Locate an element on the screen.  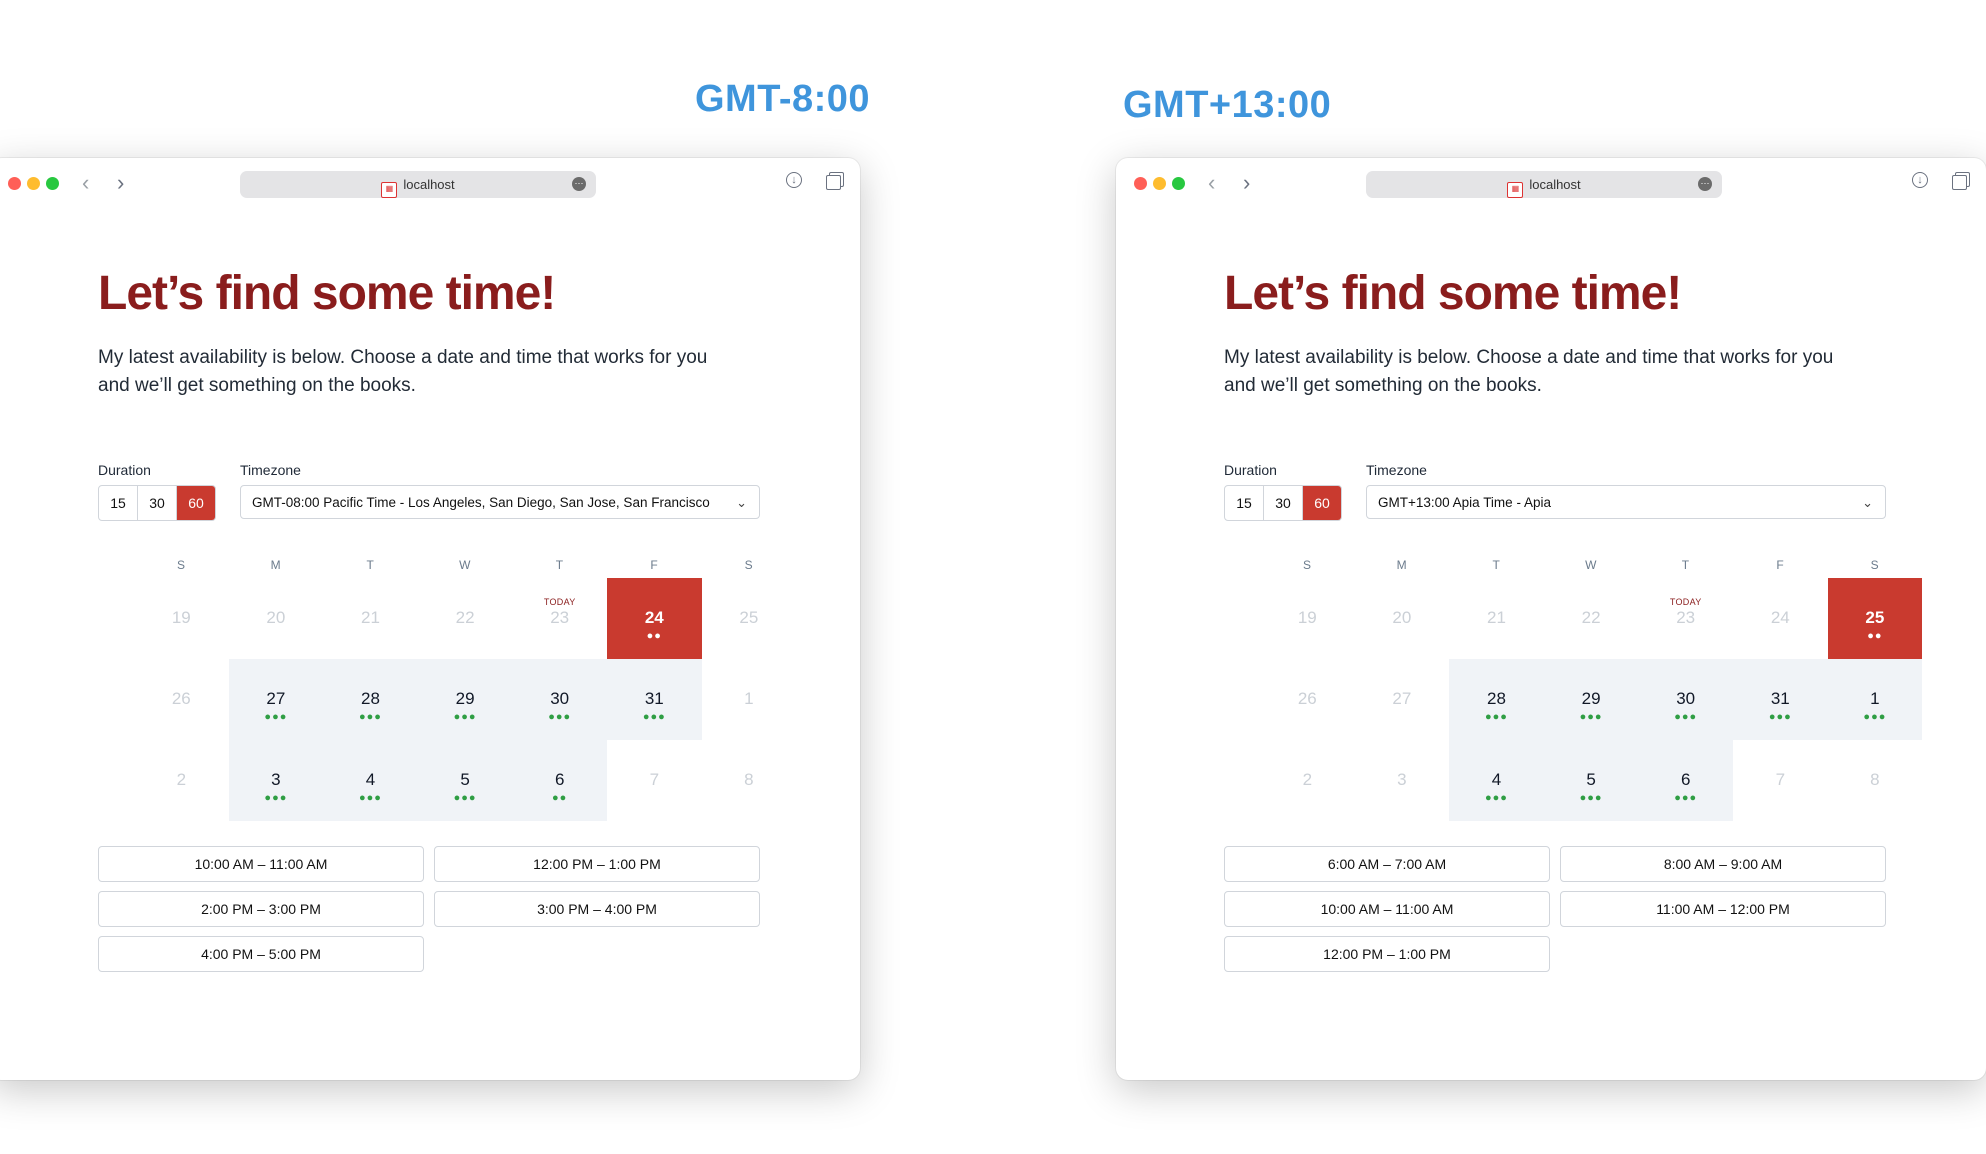
calendar-day-number: 7 is located at coordinates (1780, 779).